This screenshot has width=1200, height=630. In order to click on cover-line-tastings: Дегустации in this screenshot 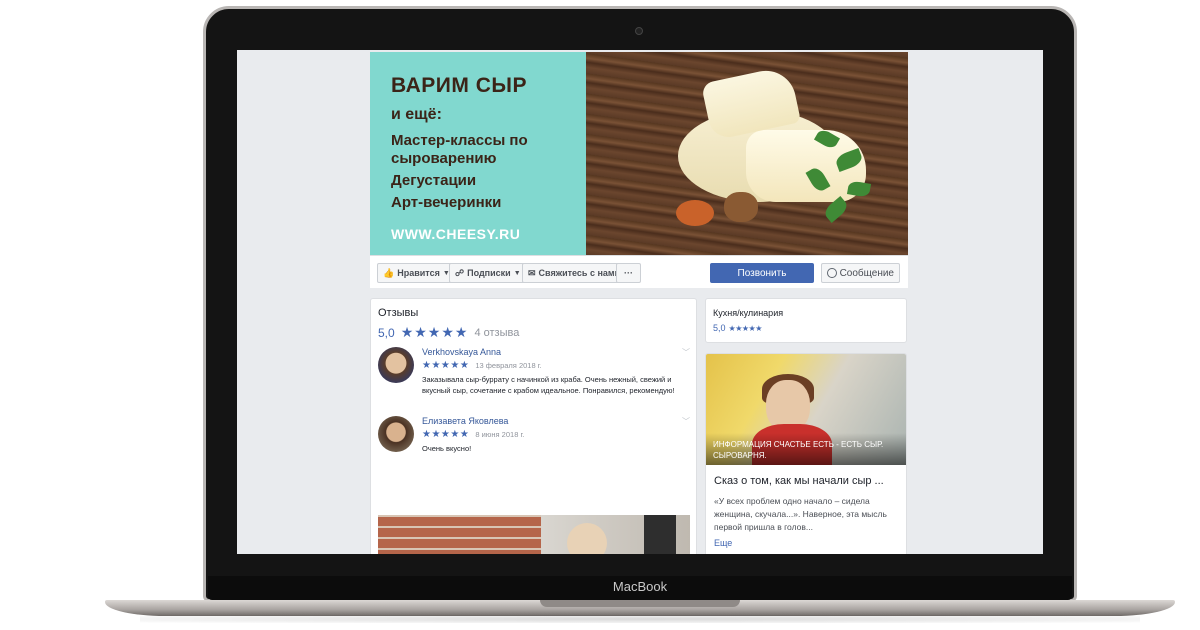, I will do `click(434, 180)`.